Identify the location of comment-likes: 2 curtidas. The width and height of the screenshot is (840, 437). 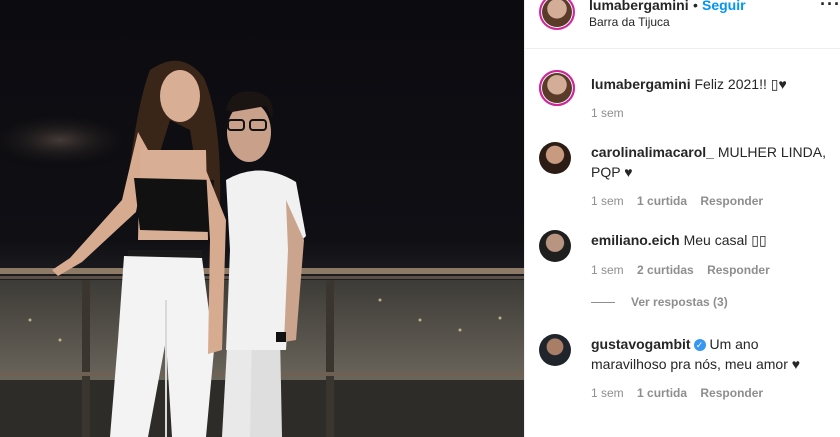
(665, 270).